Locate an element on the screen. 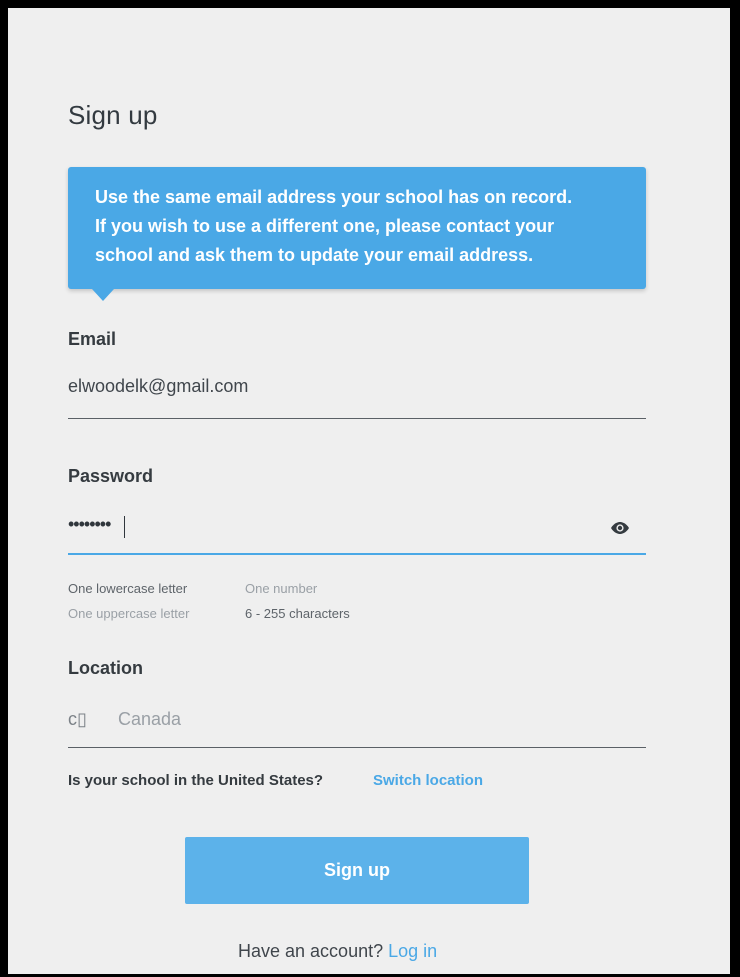 Image resolution: width=740 pixels, height=977 pixels. requirement-uppercase: One uppercase letter is located at coordinates (129, 613).